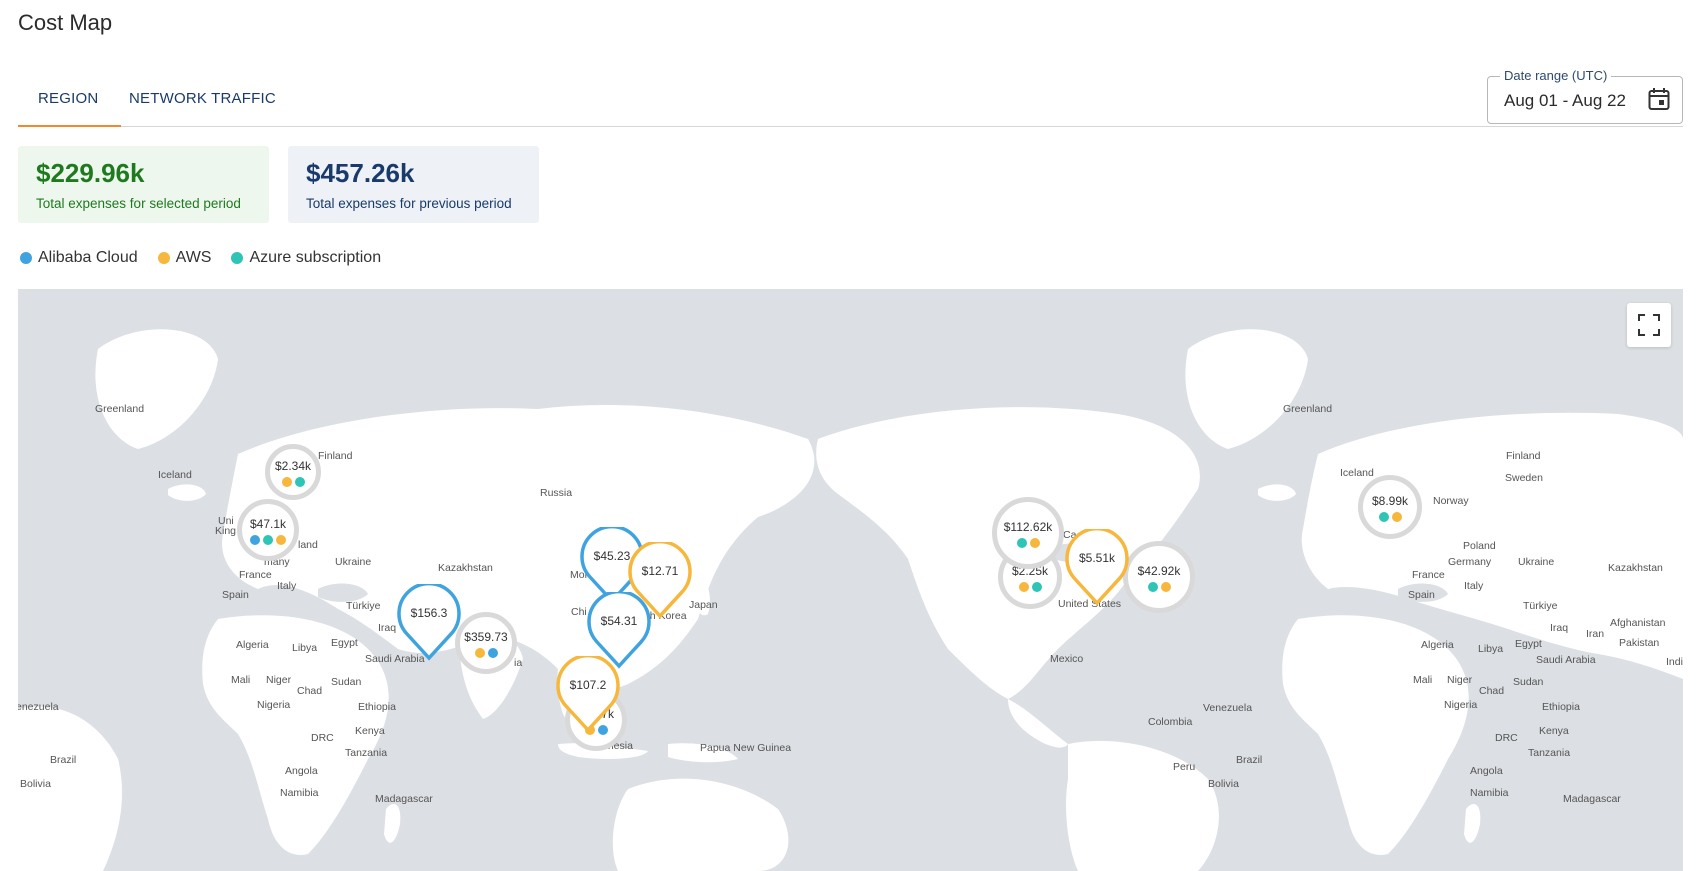 The image size is (1700, 871). I want to click on fullscreen-icon, so click(1649, 325).